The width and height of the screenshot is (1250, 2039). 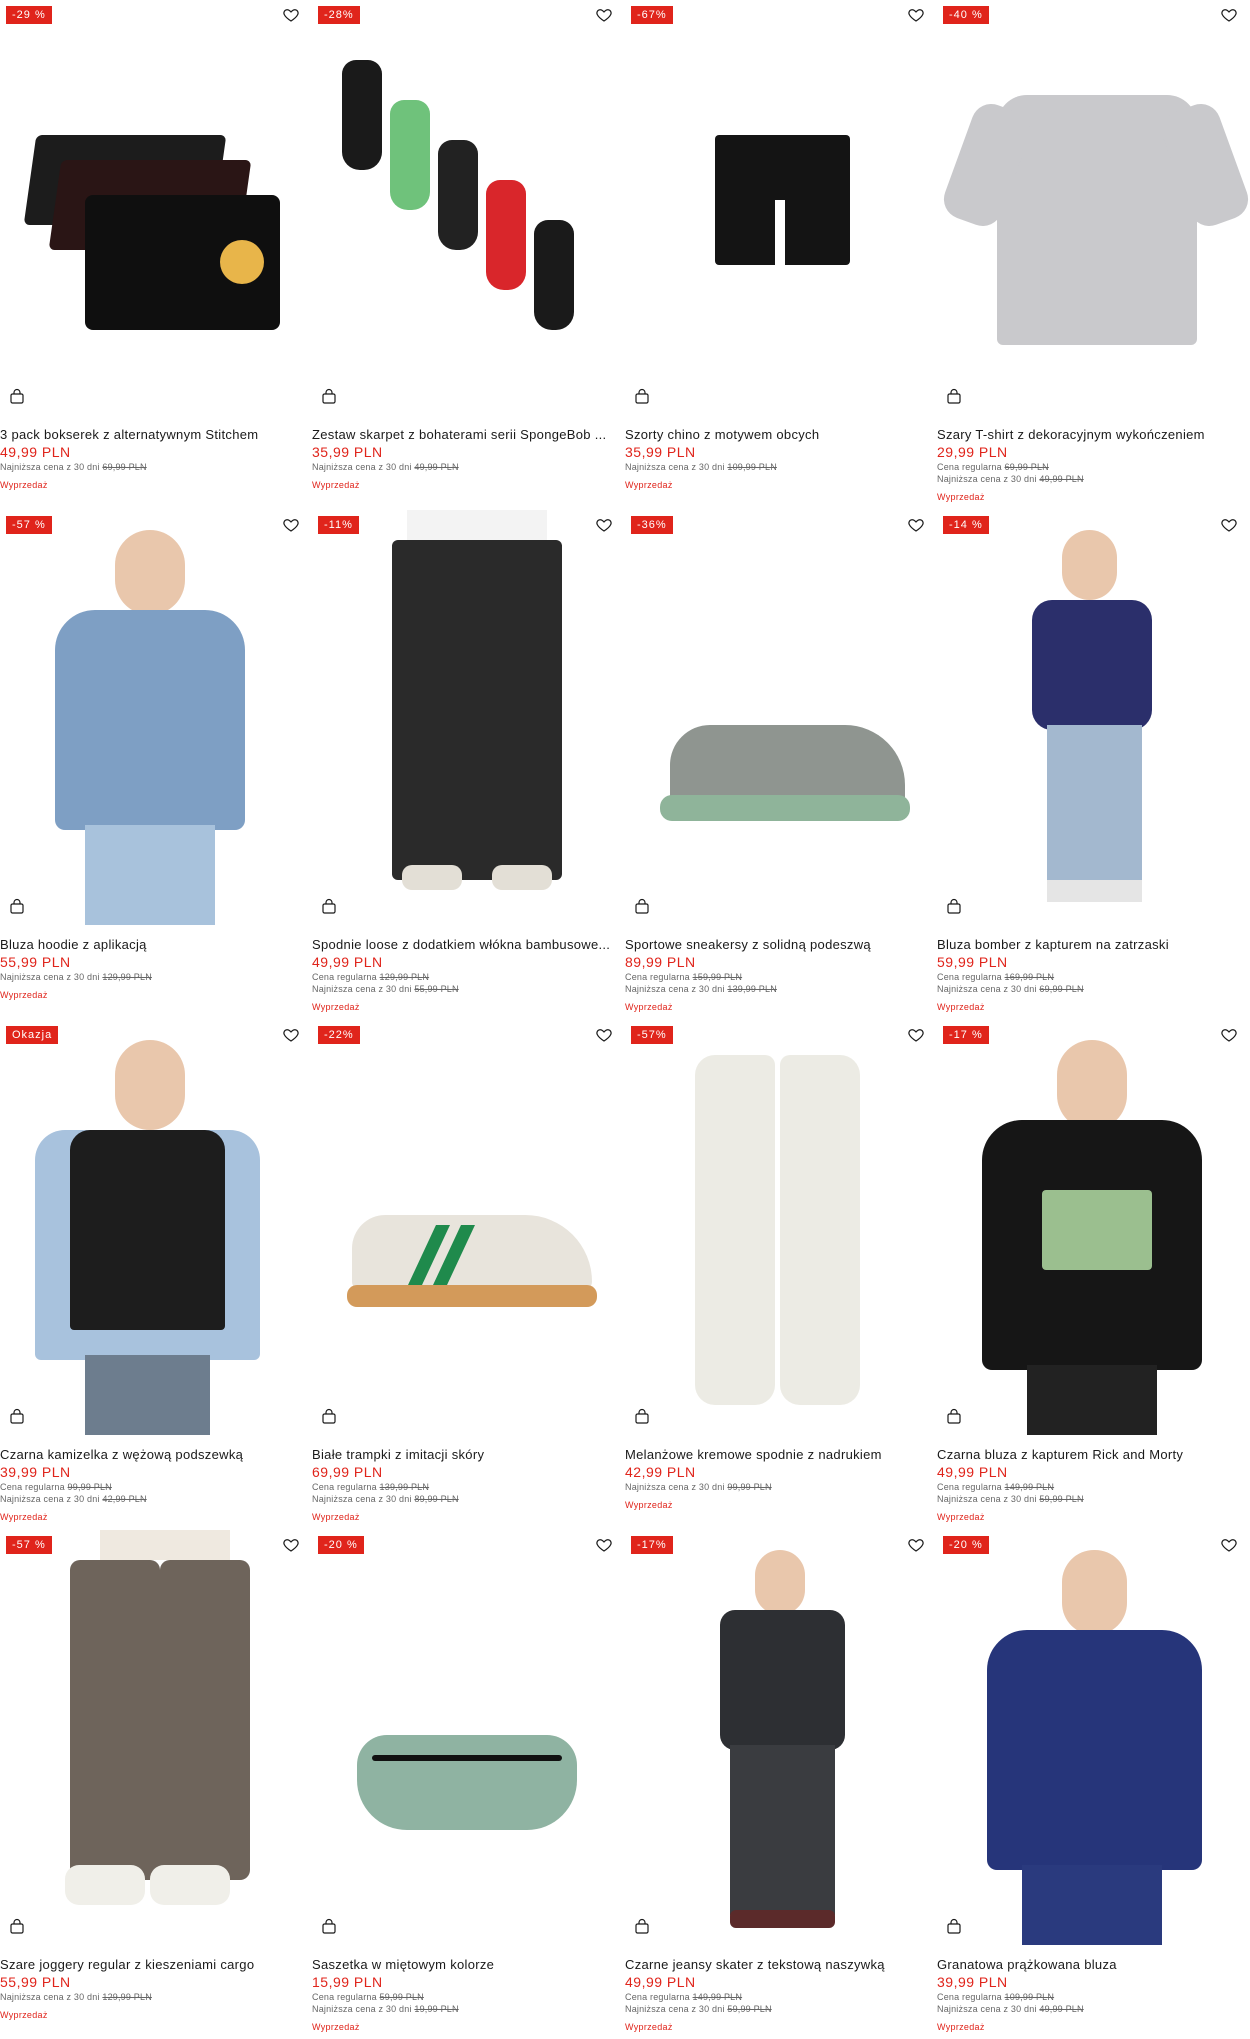 What do you see at coordinates (652, 525) in the screenshot?
I see `discount-badge: -36%` at bounding box center [652, 525].